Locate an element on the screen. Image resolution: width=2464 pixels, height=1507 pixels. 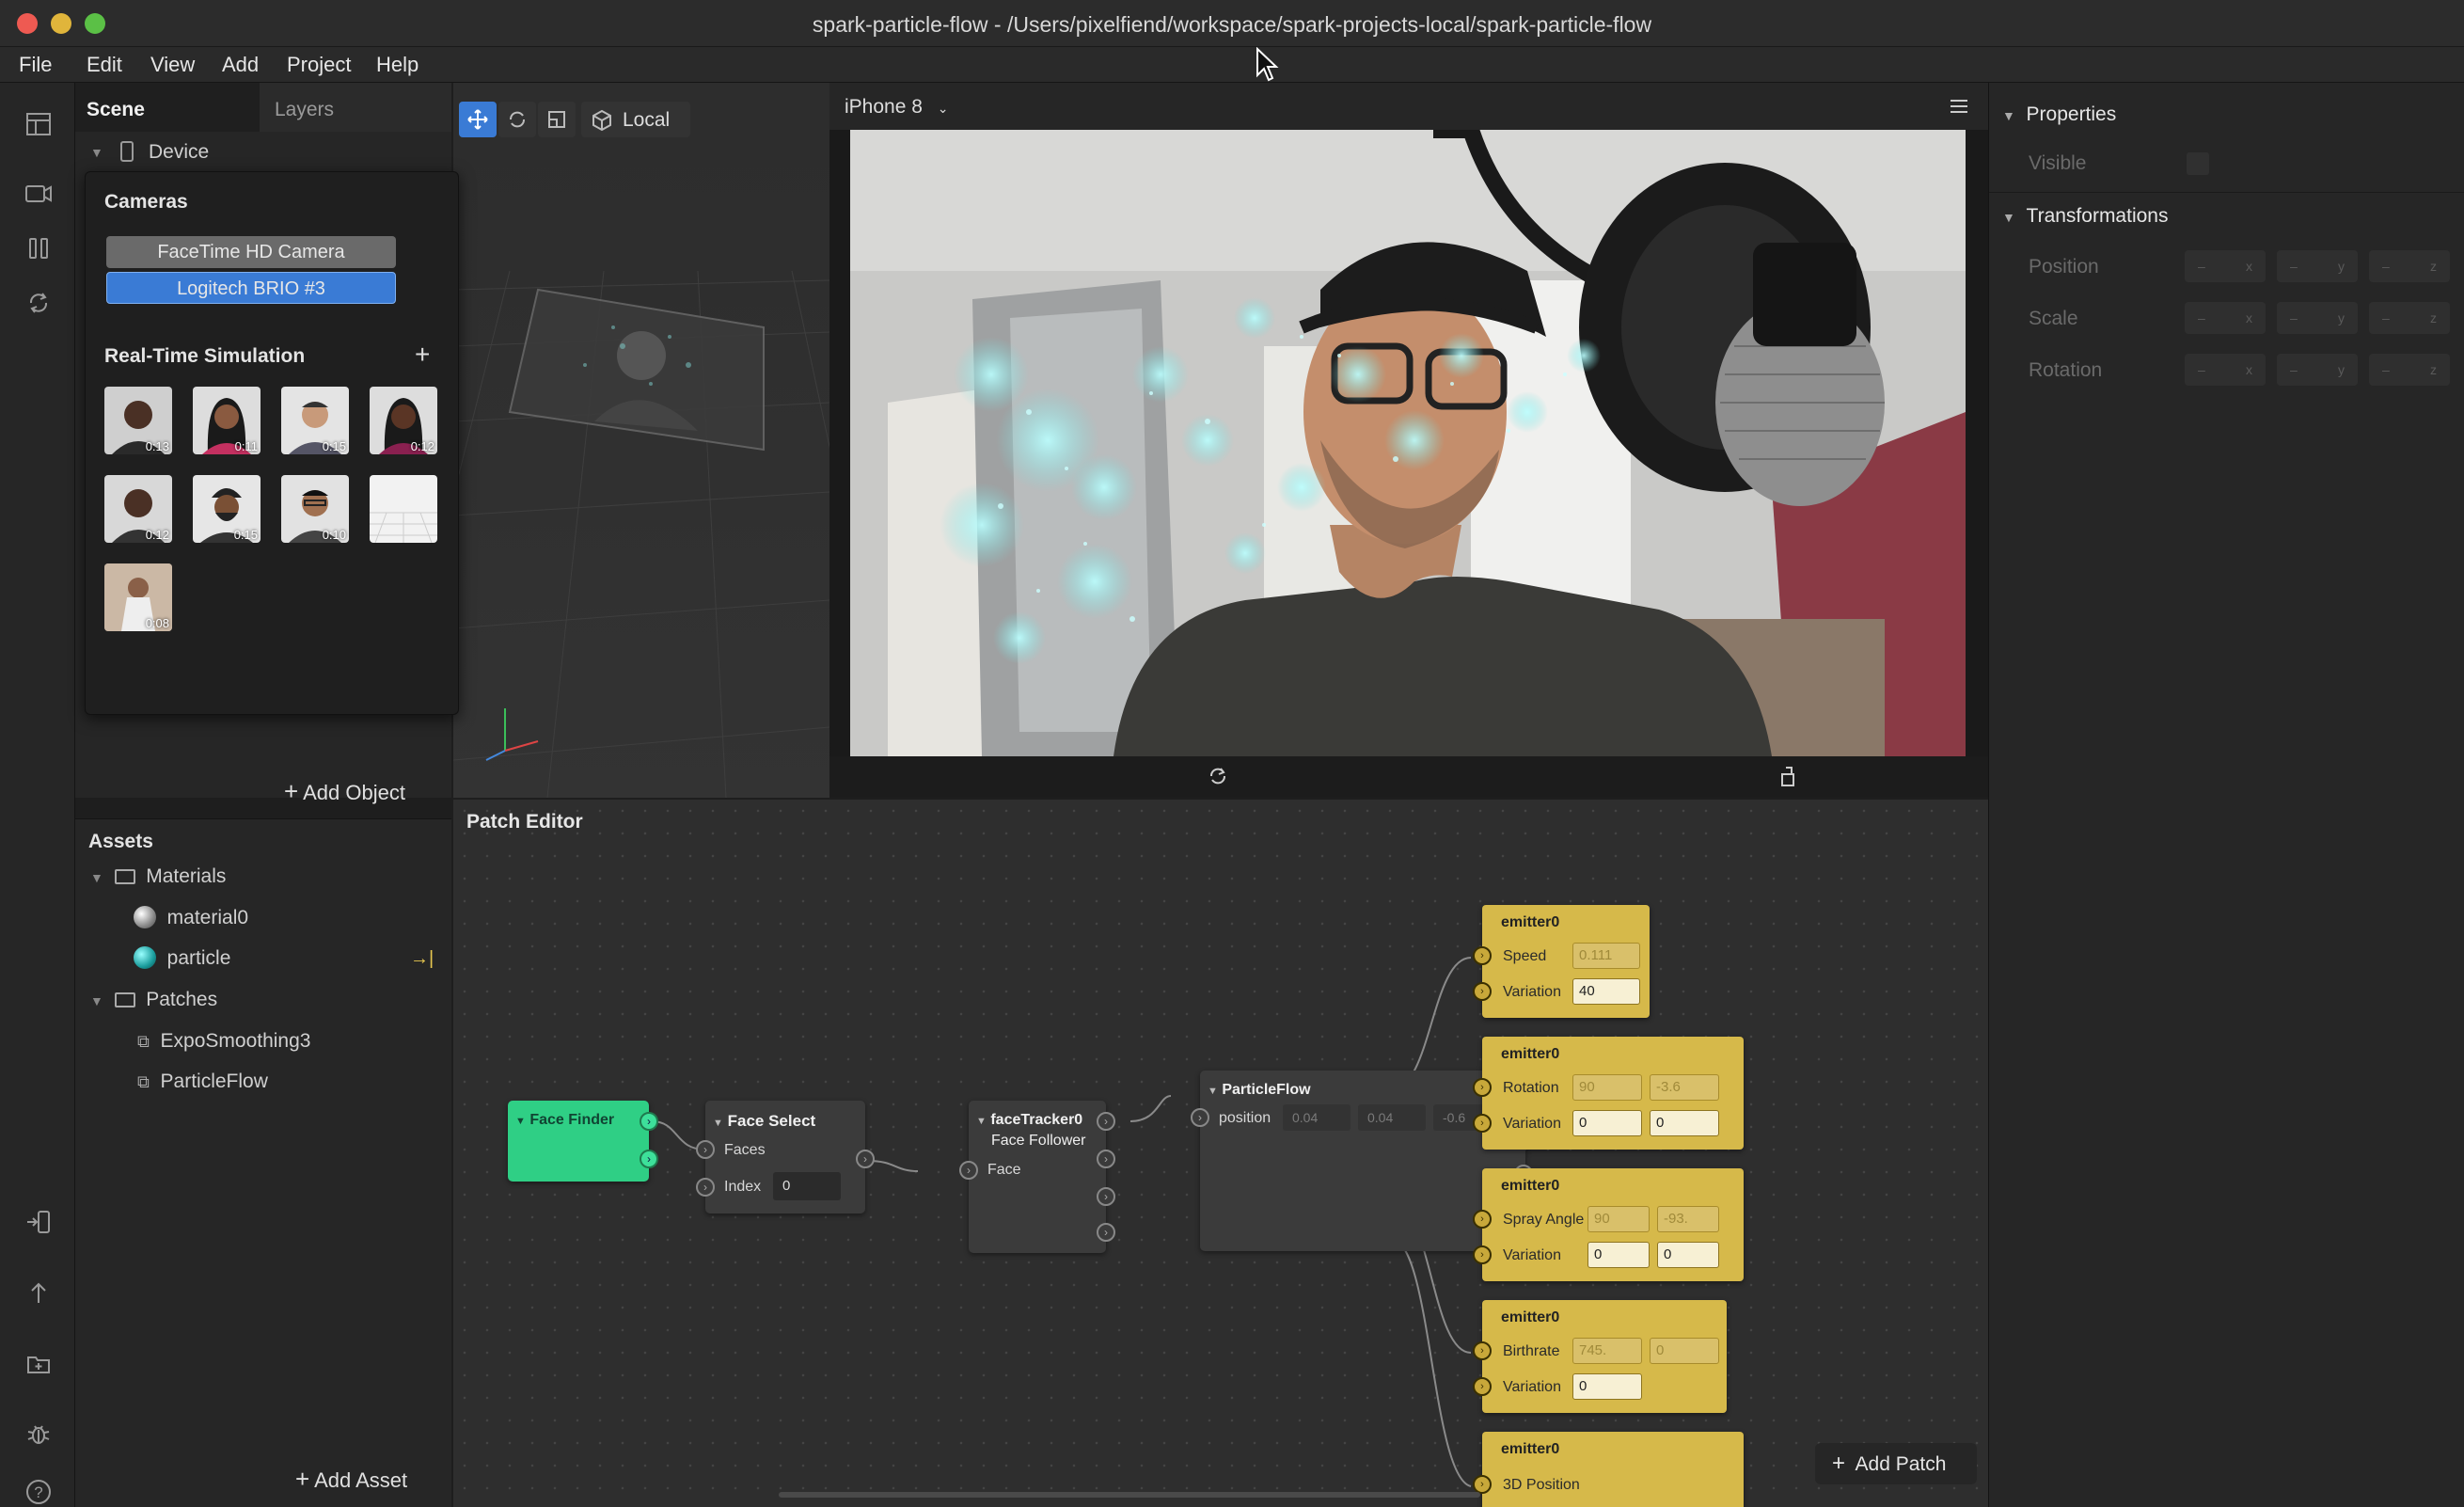
move-tool-icon is located at coordinates (478, 119).